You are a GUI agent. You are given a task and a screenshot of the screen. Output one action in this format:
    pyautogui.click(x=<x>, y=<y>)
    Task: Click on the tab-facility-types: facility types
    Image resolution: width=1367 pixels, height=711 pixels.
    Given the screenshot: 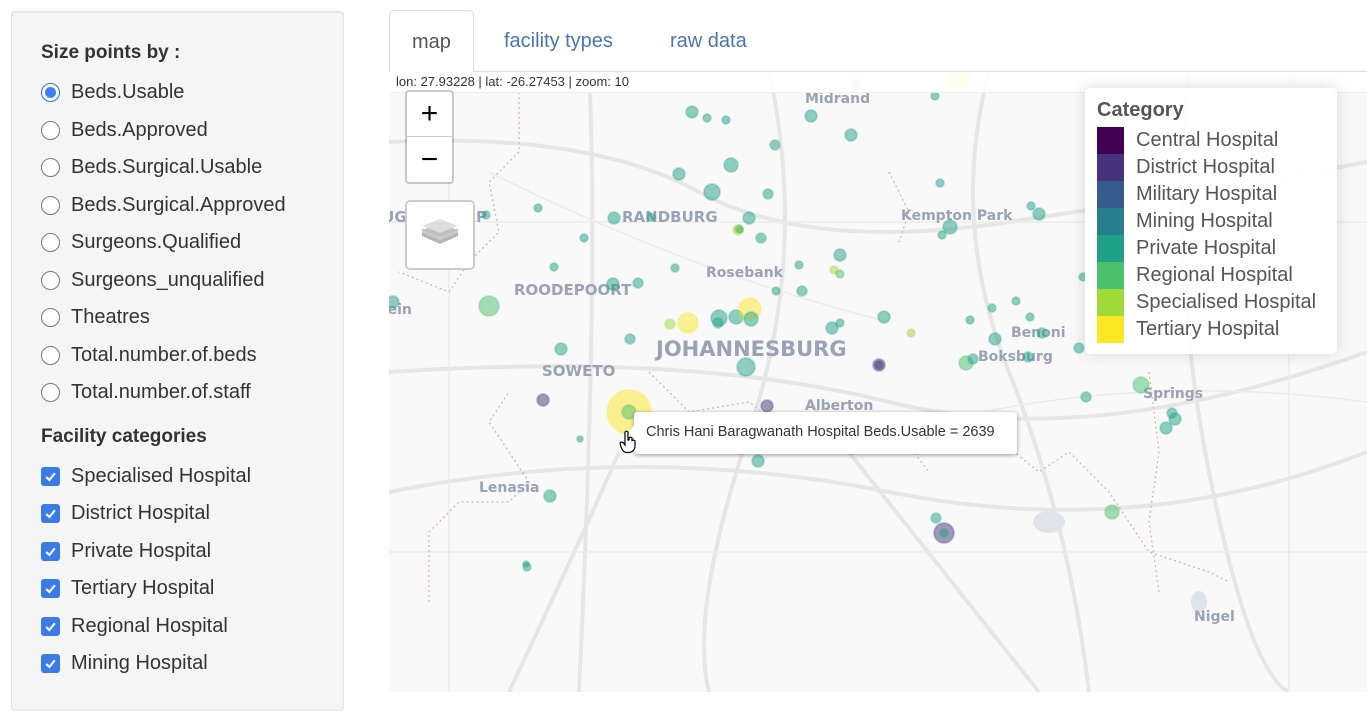 What is the action you would take?
    pyautogui.click(x=558, y=41)
    